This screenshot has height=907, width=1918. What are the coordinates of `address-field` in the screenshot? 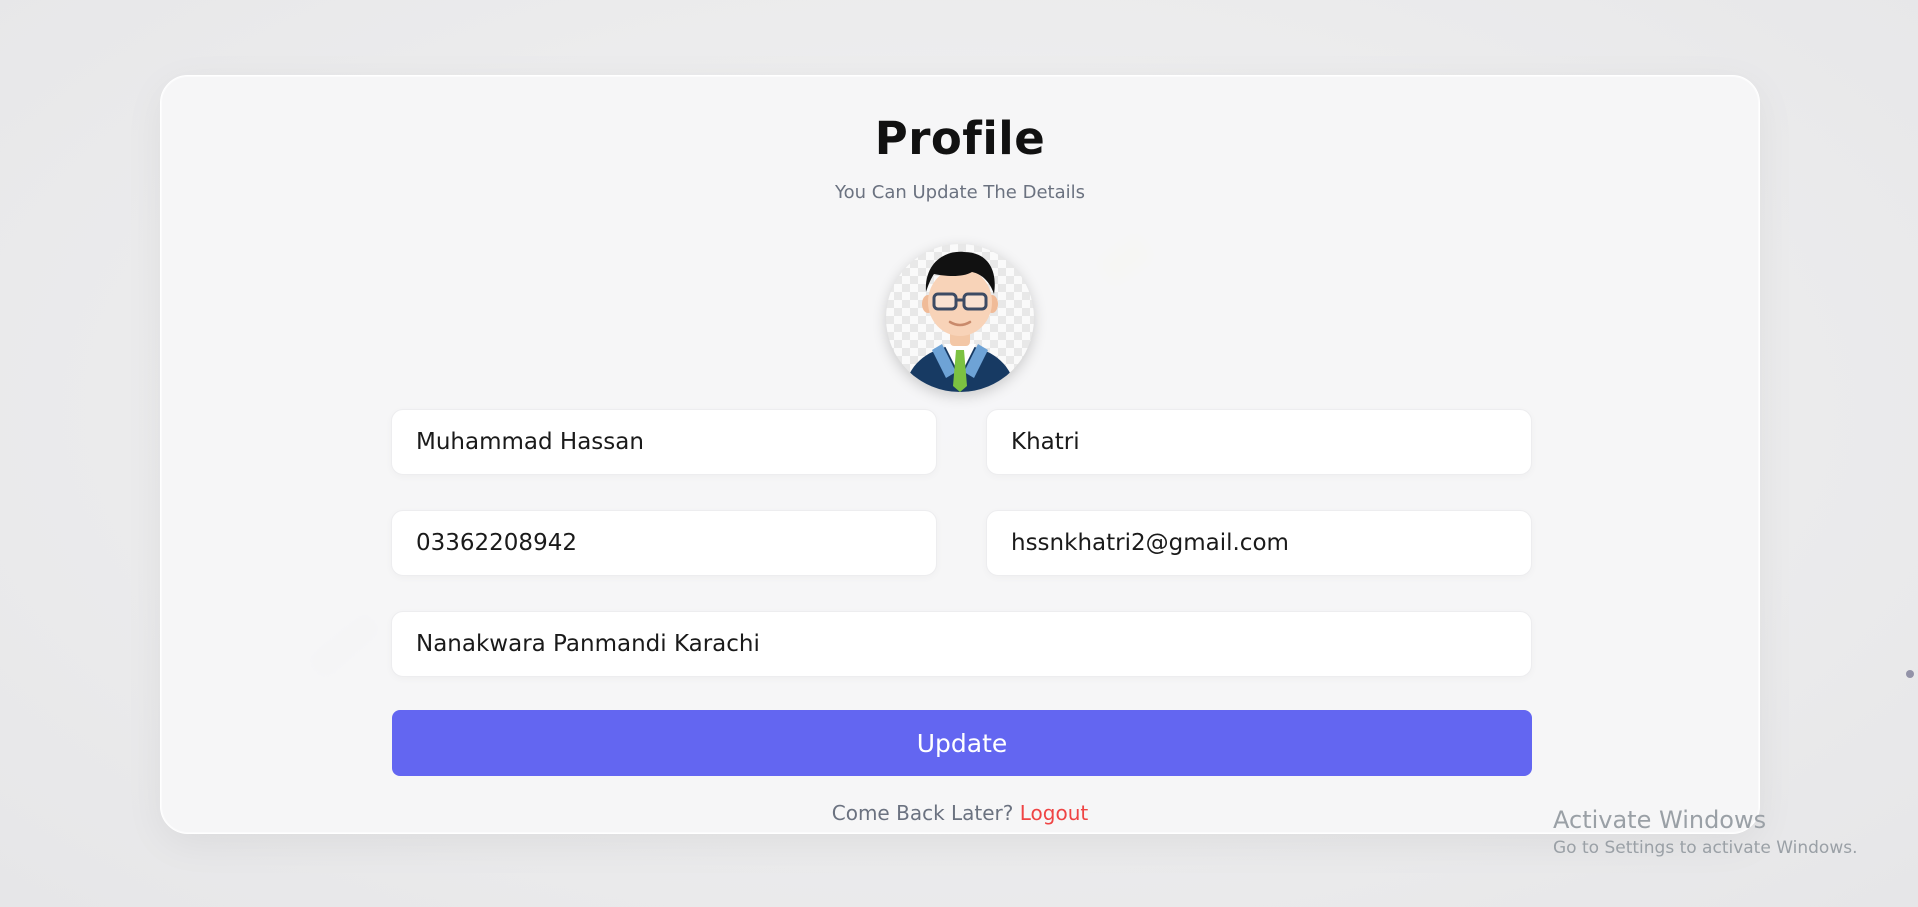 It's located at (961, 644).